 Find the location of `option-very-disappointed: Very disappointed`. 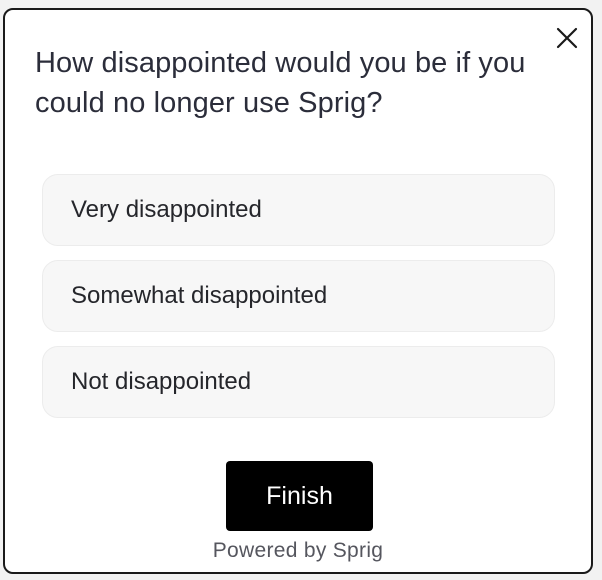

option-very-disappointed: Very disappointed is located at coordinates (298, 210).